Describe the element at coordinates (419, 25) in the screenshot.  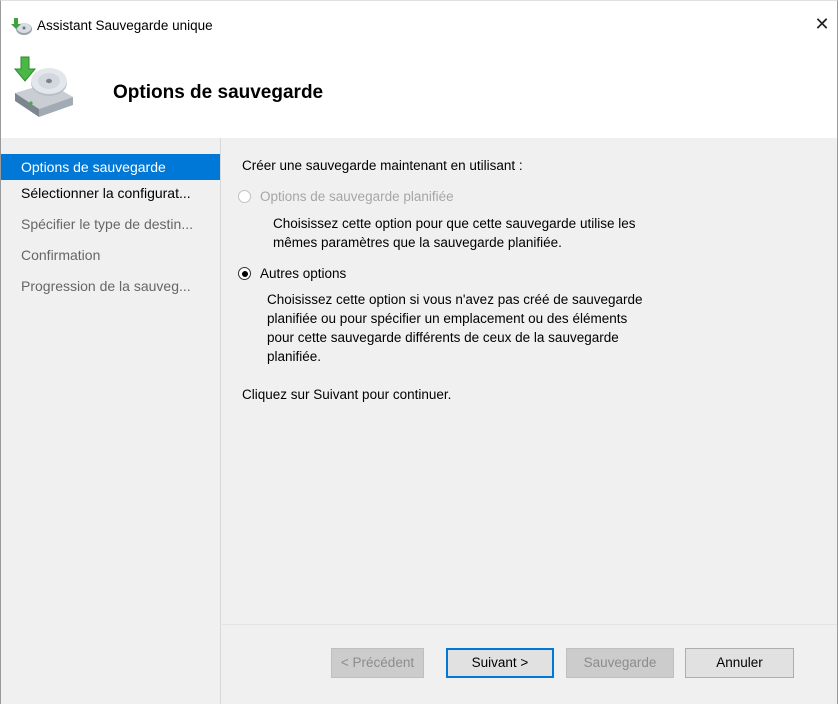
I see `title-bar: Assistant Sauvegarde unique ✕` at that location.